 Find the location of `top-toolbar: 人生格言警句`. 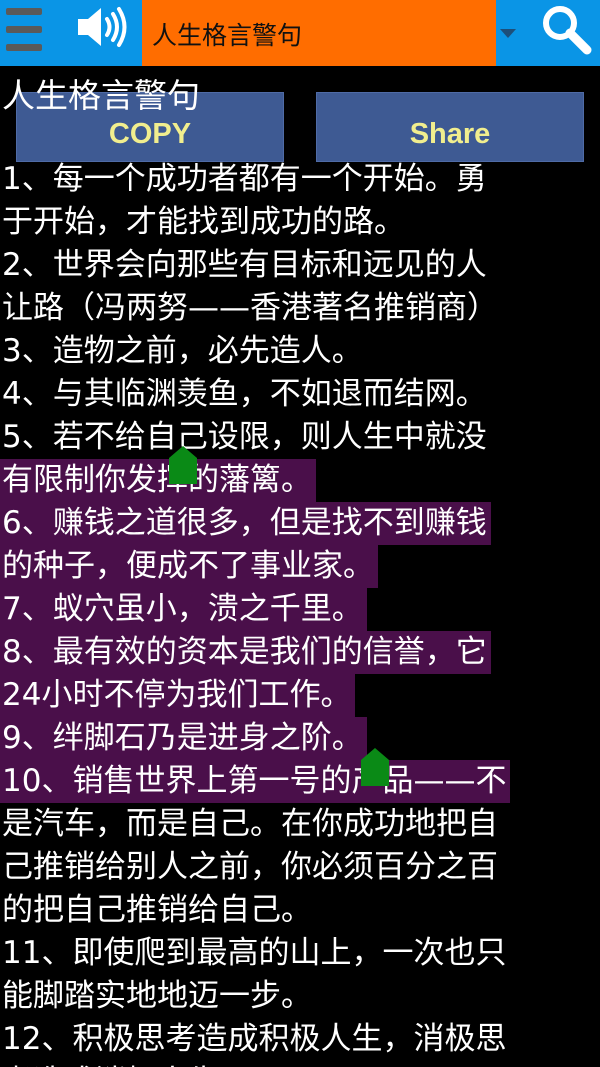

top-toolbar: 人生格言警句 is located at coordinates (300, 33).